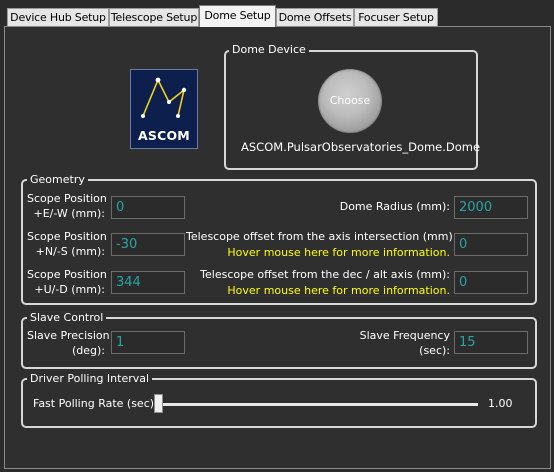  I want to click on scope-ns-label-line1: Scope Position, so click(67, 236).